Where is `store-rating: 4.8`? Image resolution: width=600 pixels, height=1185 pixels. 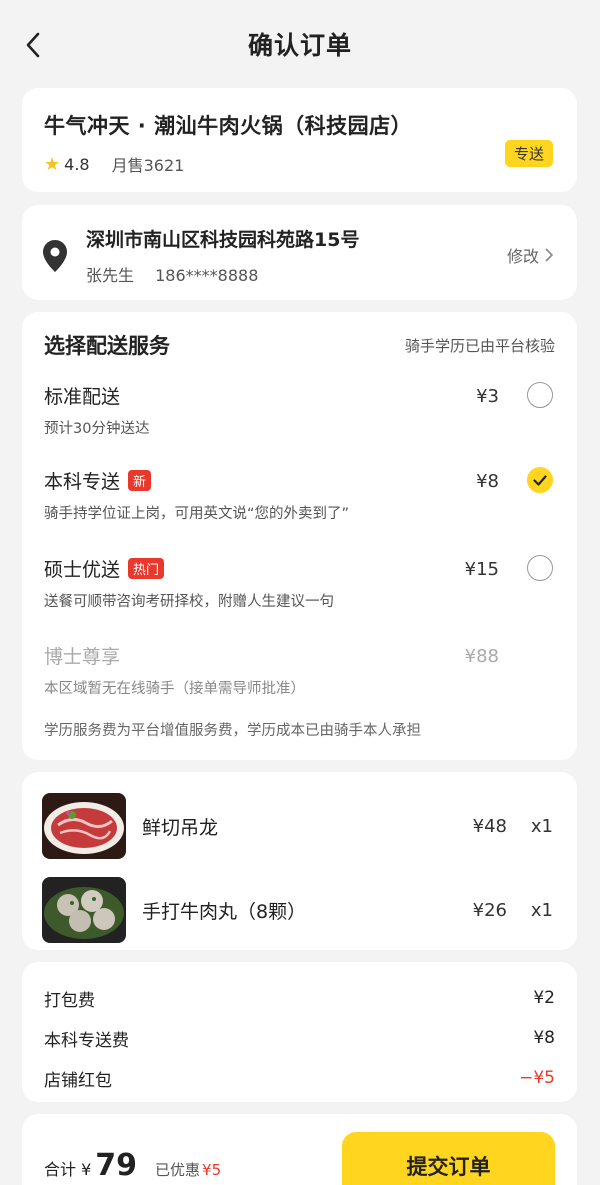
store-rating: 4.8 is located at coordinates (77, 164).